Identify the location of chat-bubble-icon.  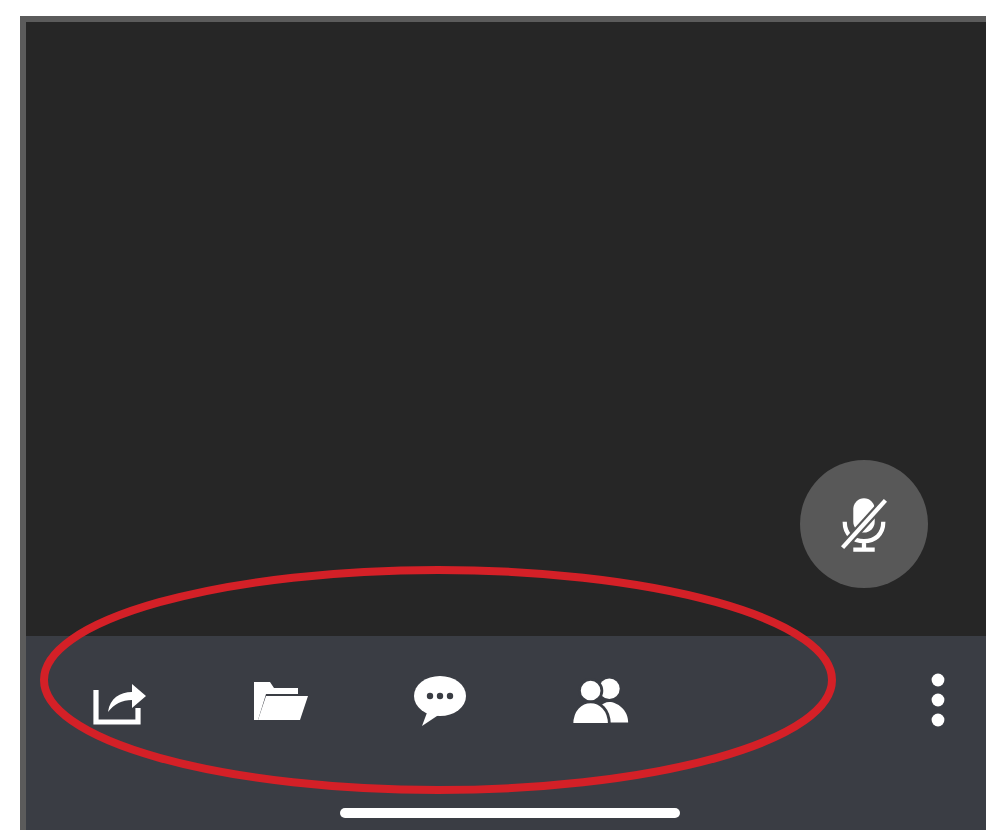
(440, 700).